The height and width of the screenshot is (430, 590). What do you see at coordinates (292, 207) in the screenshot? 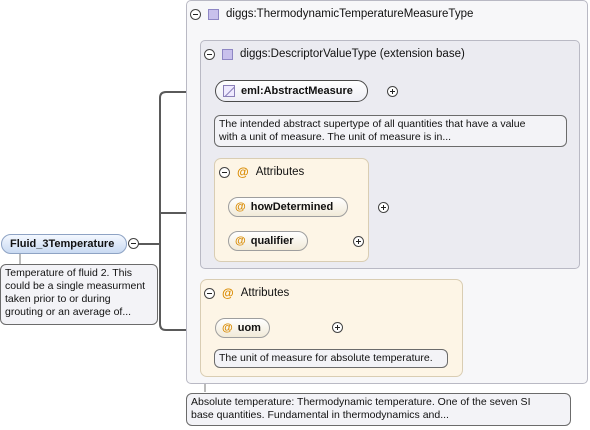
I see `attribute-name: howDetermined` at bounding box center [292, 207].